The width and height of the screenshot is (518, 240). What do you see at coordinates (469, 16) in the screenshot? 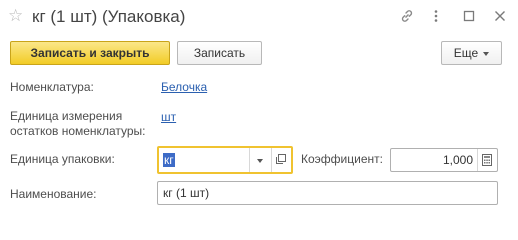
I see `maximize-icon` at bounding box center [469, 16].